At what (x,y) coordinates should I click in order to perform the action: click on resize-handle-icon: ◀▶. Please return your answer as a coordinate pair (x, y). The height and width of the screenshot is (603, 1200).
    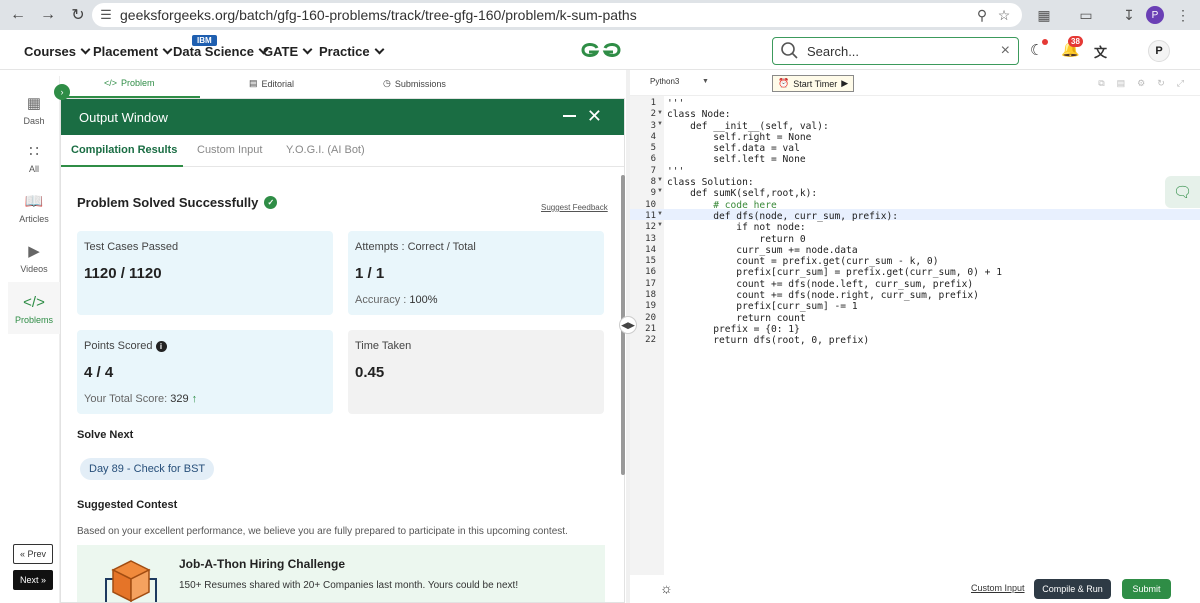
    Looking at the image, I should click on (628, 325).